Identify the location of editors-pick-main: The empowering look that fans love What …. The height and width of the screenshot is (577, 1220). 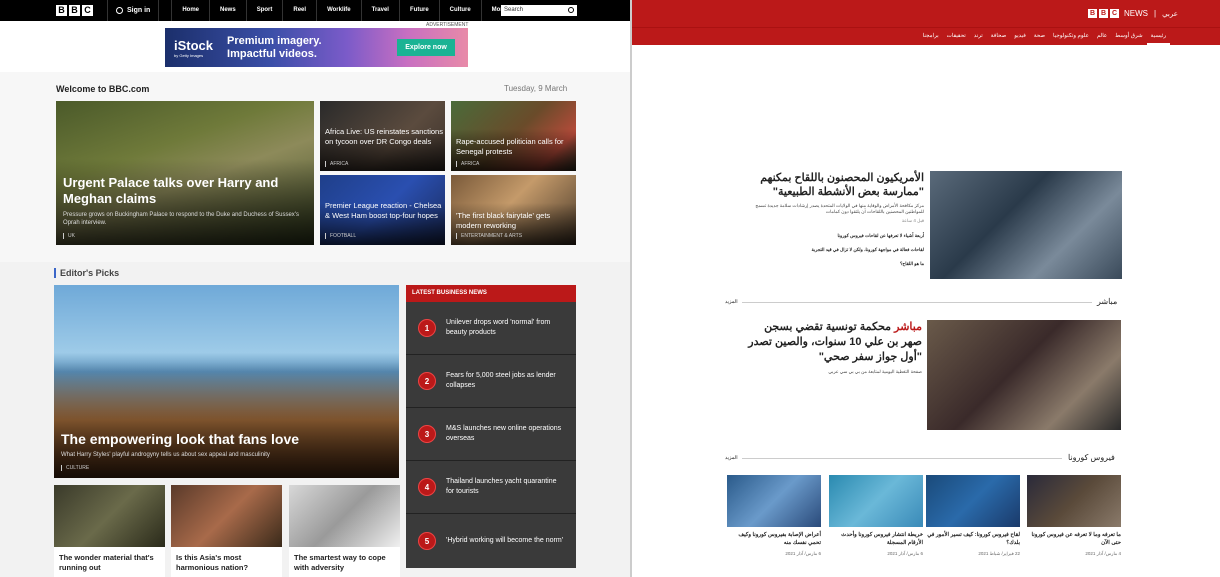
(226, 381).